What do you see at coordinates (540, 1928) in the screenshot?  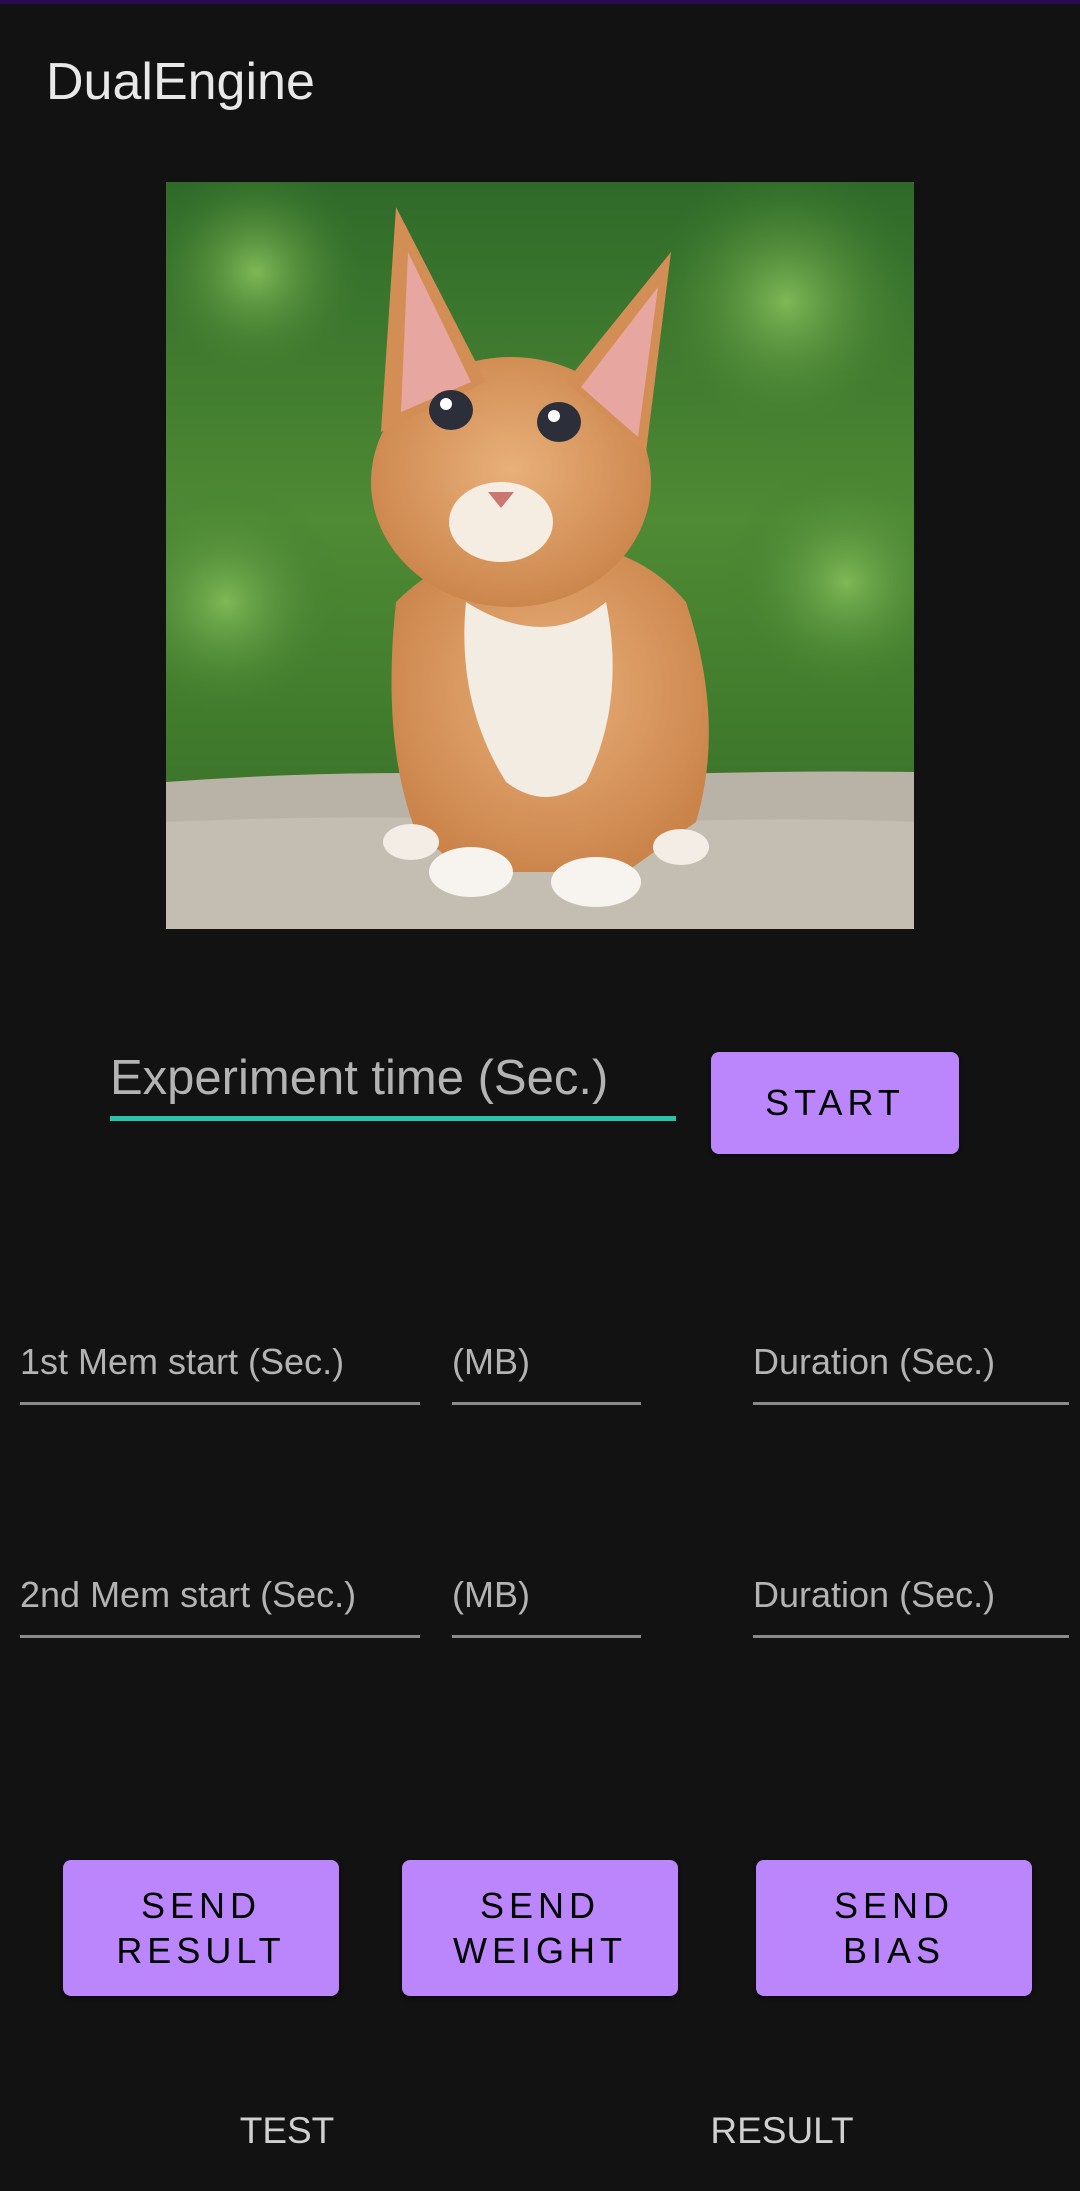 I see `send-weight-button: SEND WEIGHT` at bounding box center [540, 1928].